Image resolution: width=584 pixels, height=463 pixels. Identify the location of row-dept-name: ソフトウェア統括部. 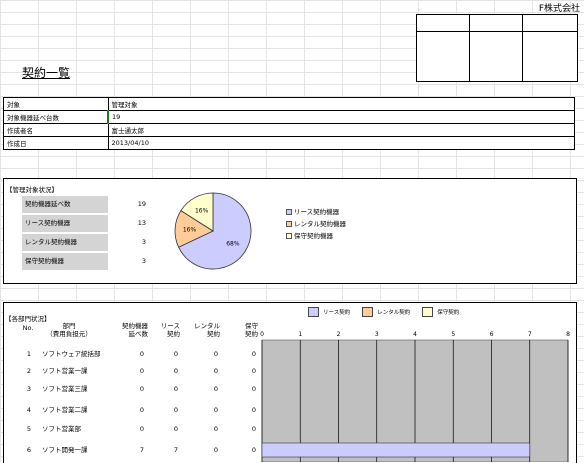
(74, 354).